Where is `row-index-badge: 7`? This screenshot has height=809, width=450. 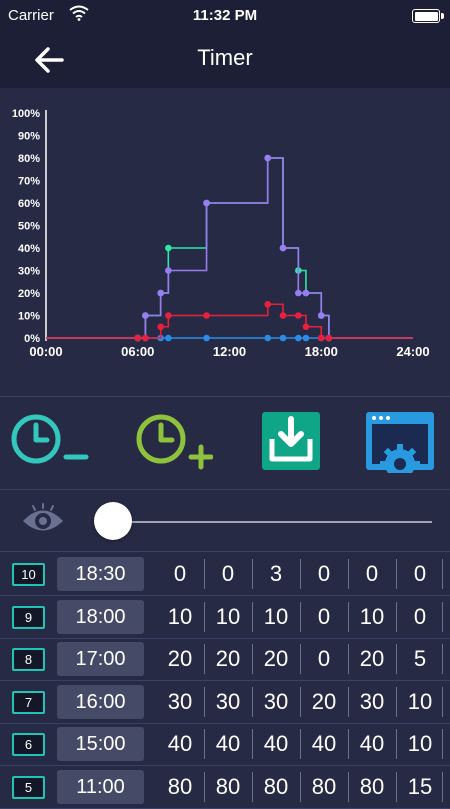
row-index-badge: 7 is located at coordinates (28, 702).